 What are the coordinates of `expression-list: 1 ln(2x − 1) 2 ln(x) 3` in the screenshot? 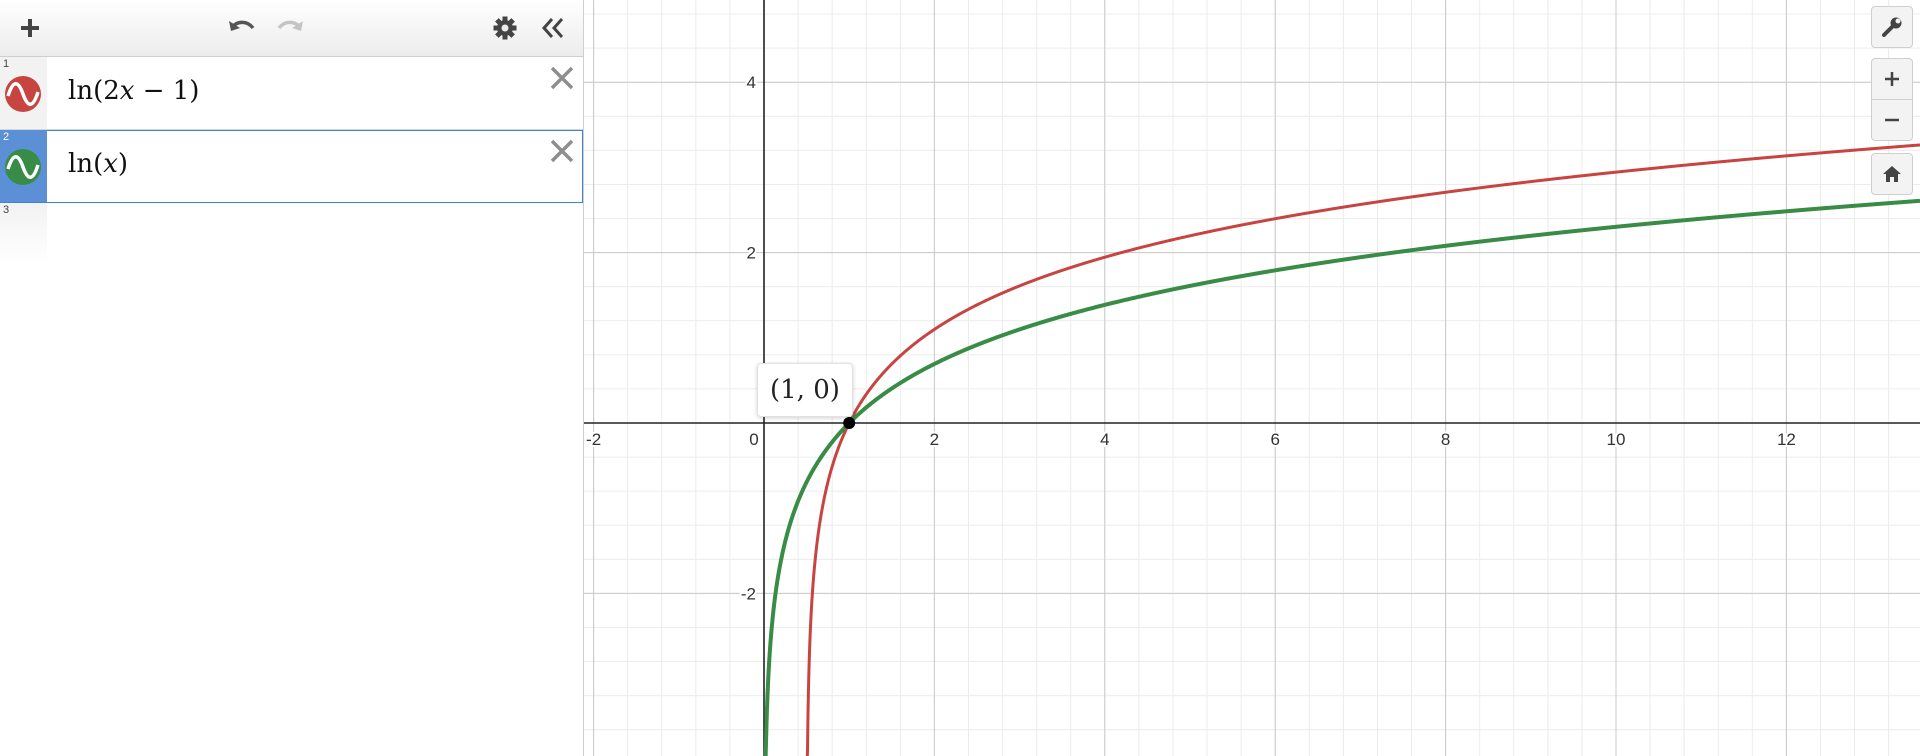 It's located at (291, 160).